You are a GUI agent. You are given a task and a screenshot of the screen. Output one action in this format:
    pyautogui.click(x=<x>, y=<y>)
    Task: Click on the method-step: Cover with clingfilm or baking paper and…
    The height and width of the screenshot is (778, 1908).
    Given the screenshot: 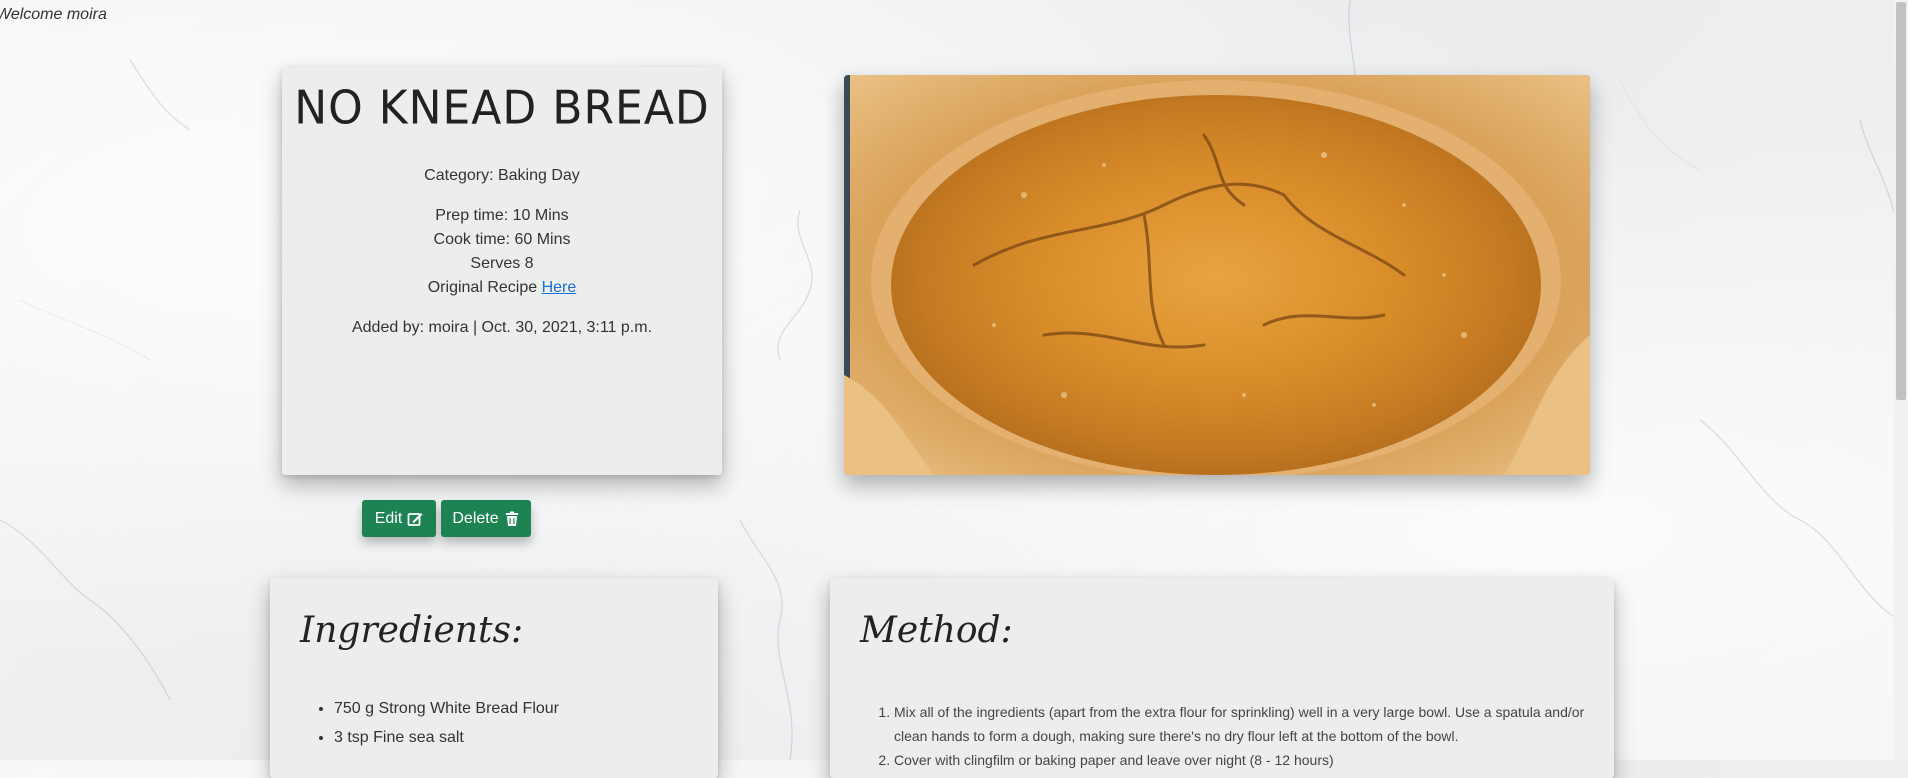 What is the action you would take?
    pyautogui.click(x=1244, y=760)
    